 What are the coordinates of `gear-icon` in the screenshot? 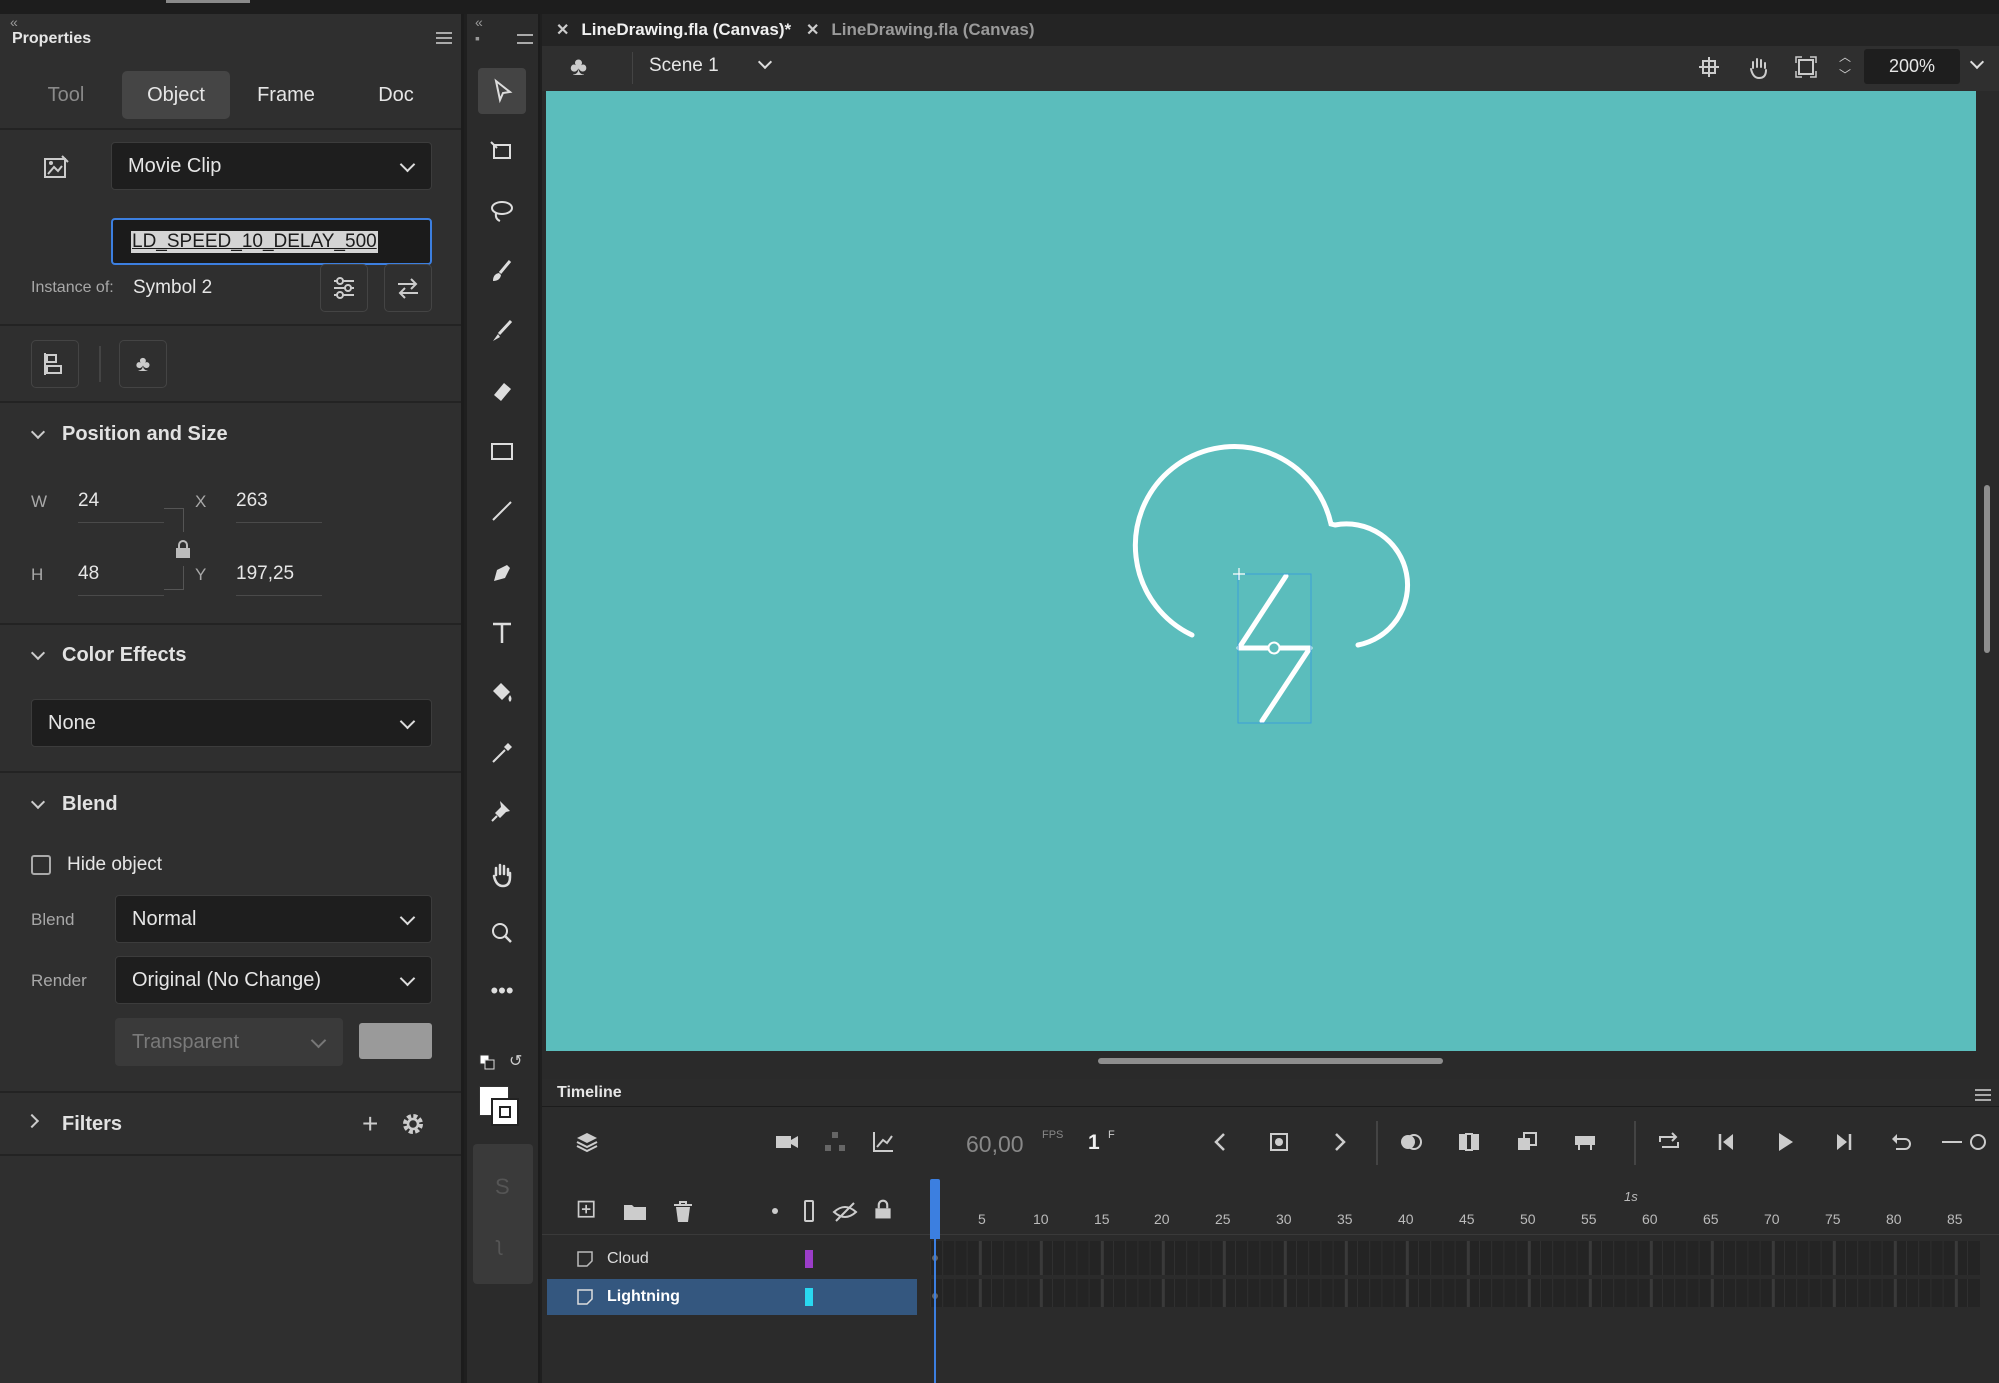 It's located at (413, 1124).